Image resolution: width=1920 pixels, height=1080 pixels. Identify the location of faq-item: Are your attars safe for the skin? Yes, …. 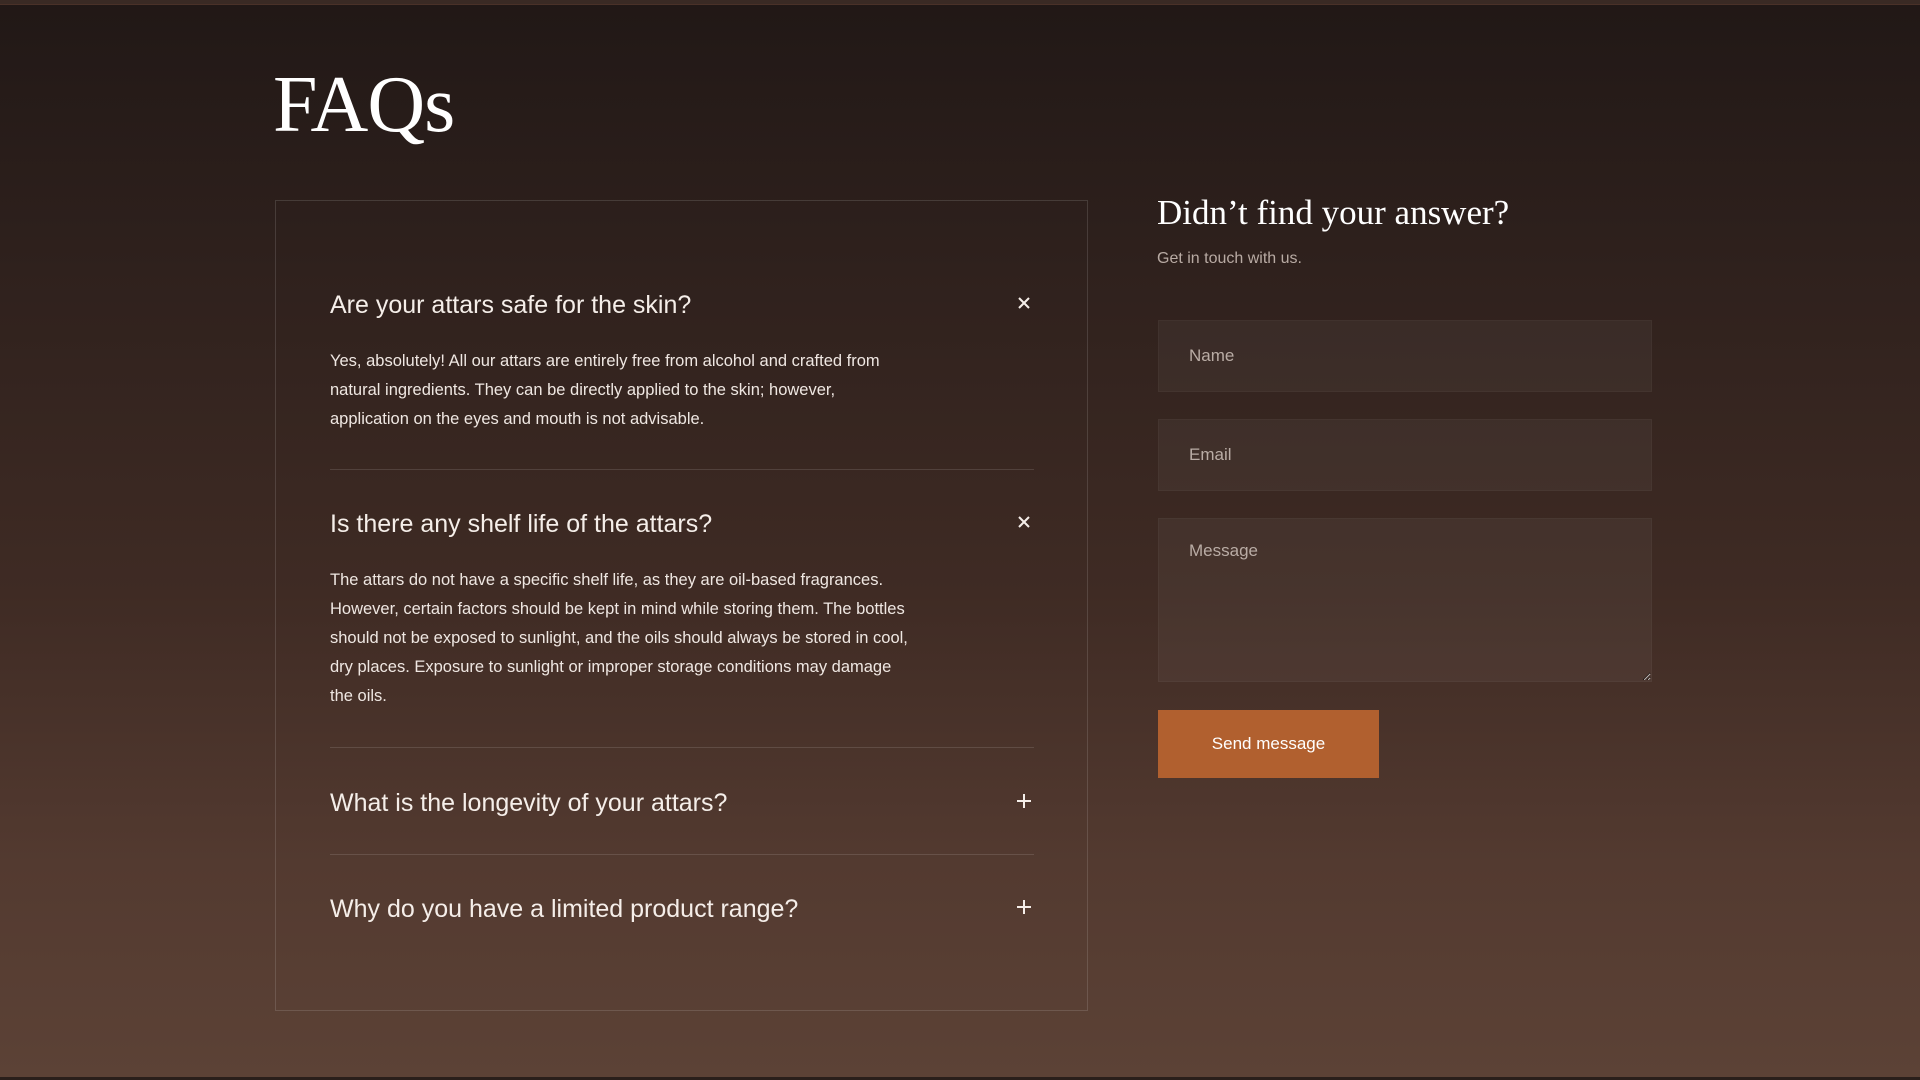
(682, 366).